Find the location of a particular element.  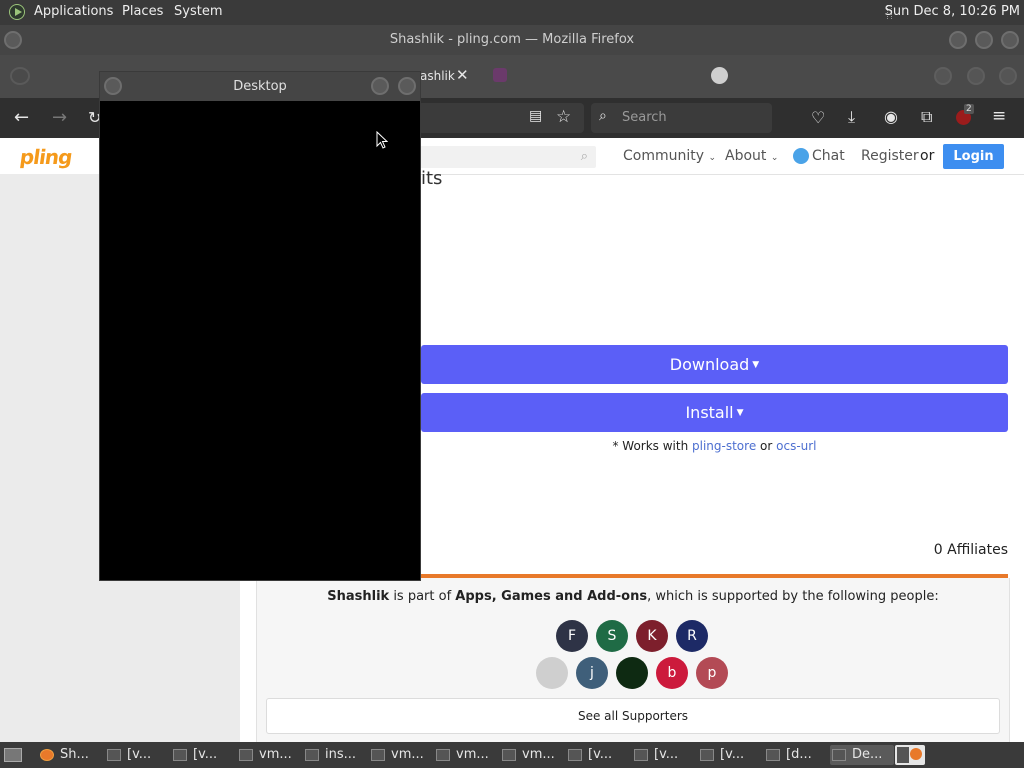

tab-extra-button is located at coordinates (1008, 76).